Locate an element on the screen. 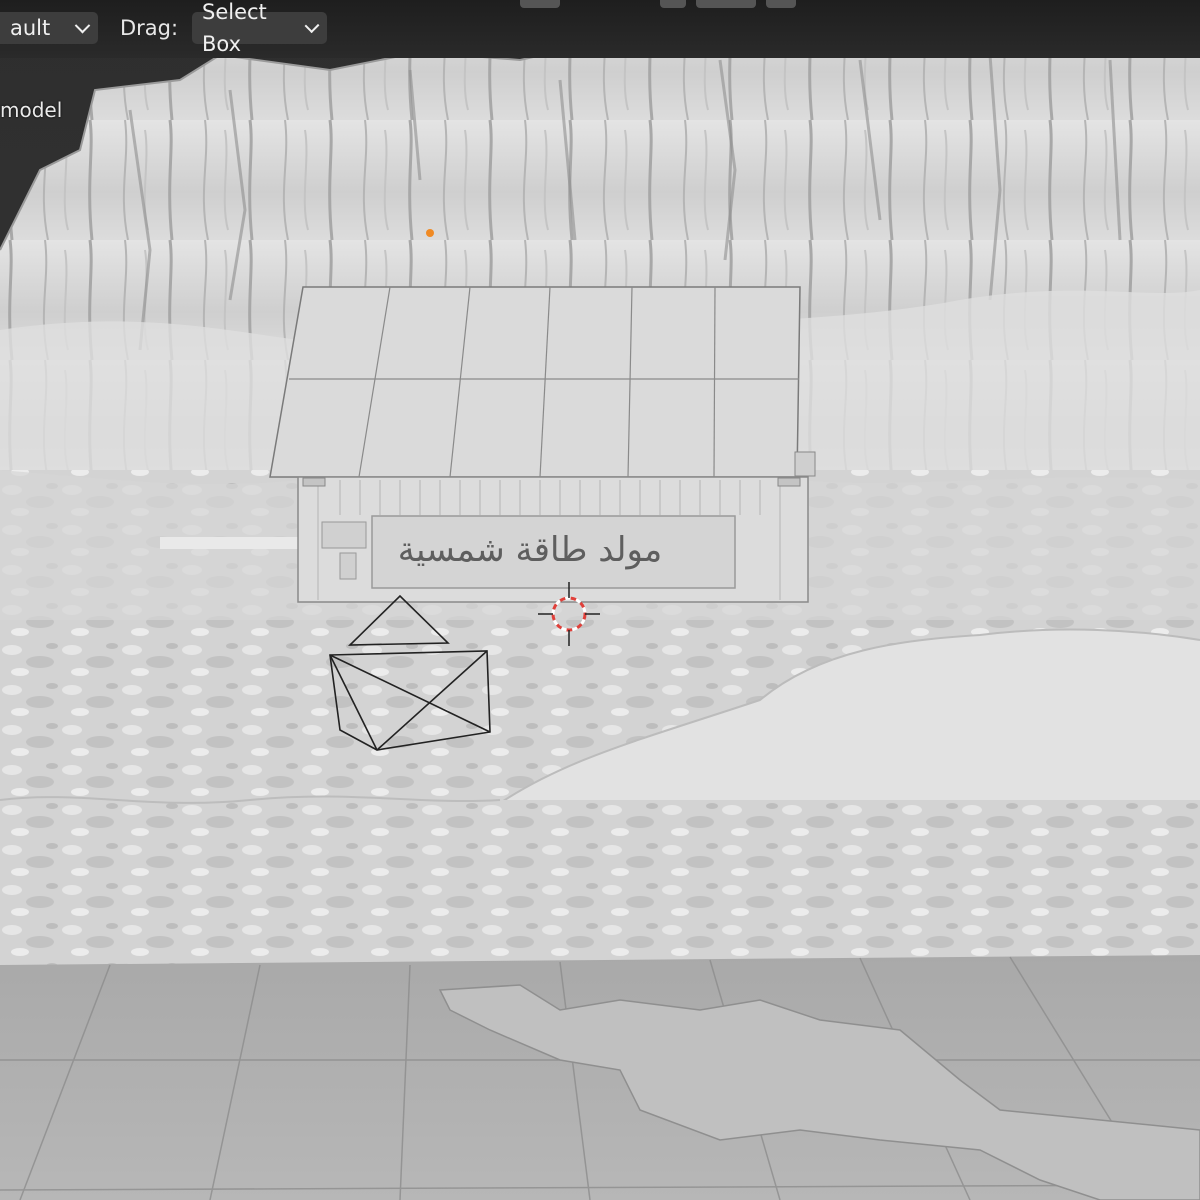  drag-select-dropdown: Select Box is located at coordinates (259, 28).